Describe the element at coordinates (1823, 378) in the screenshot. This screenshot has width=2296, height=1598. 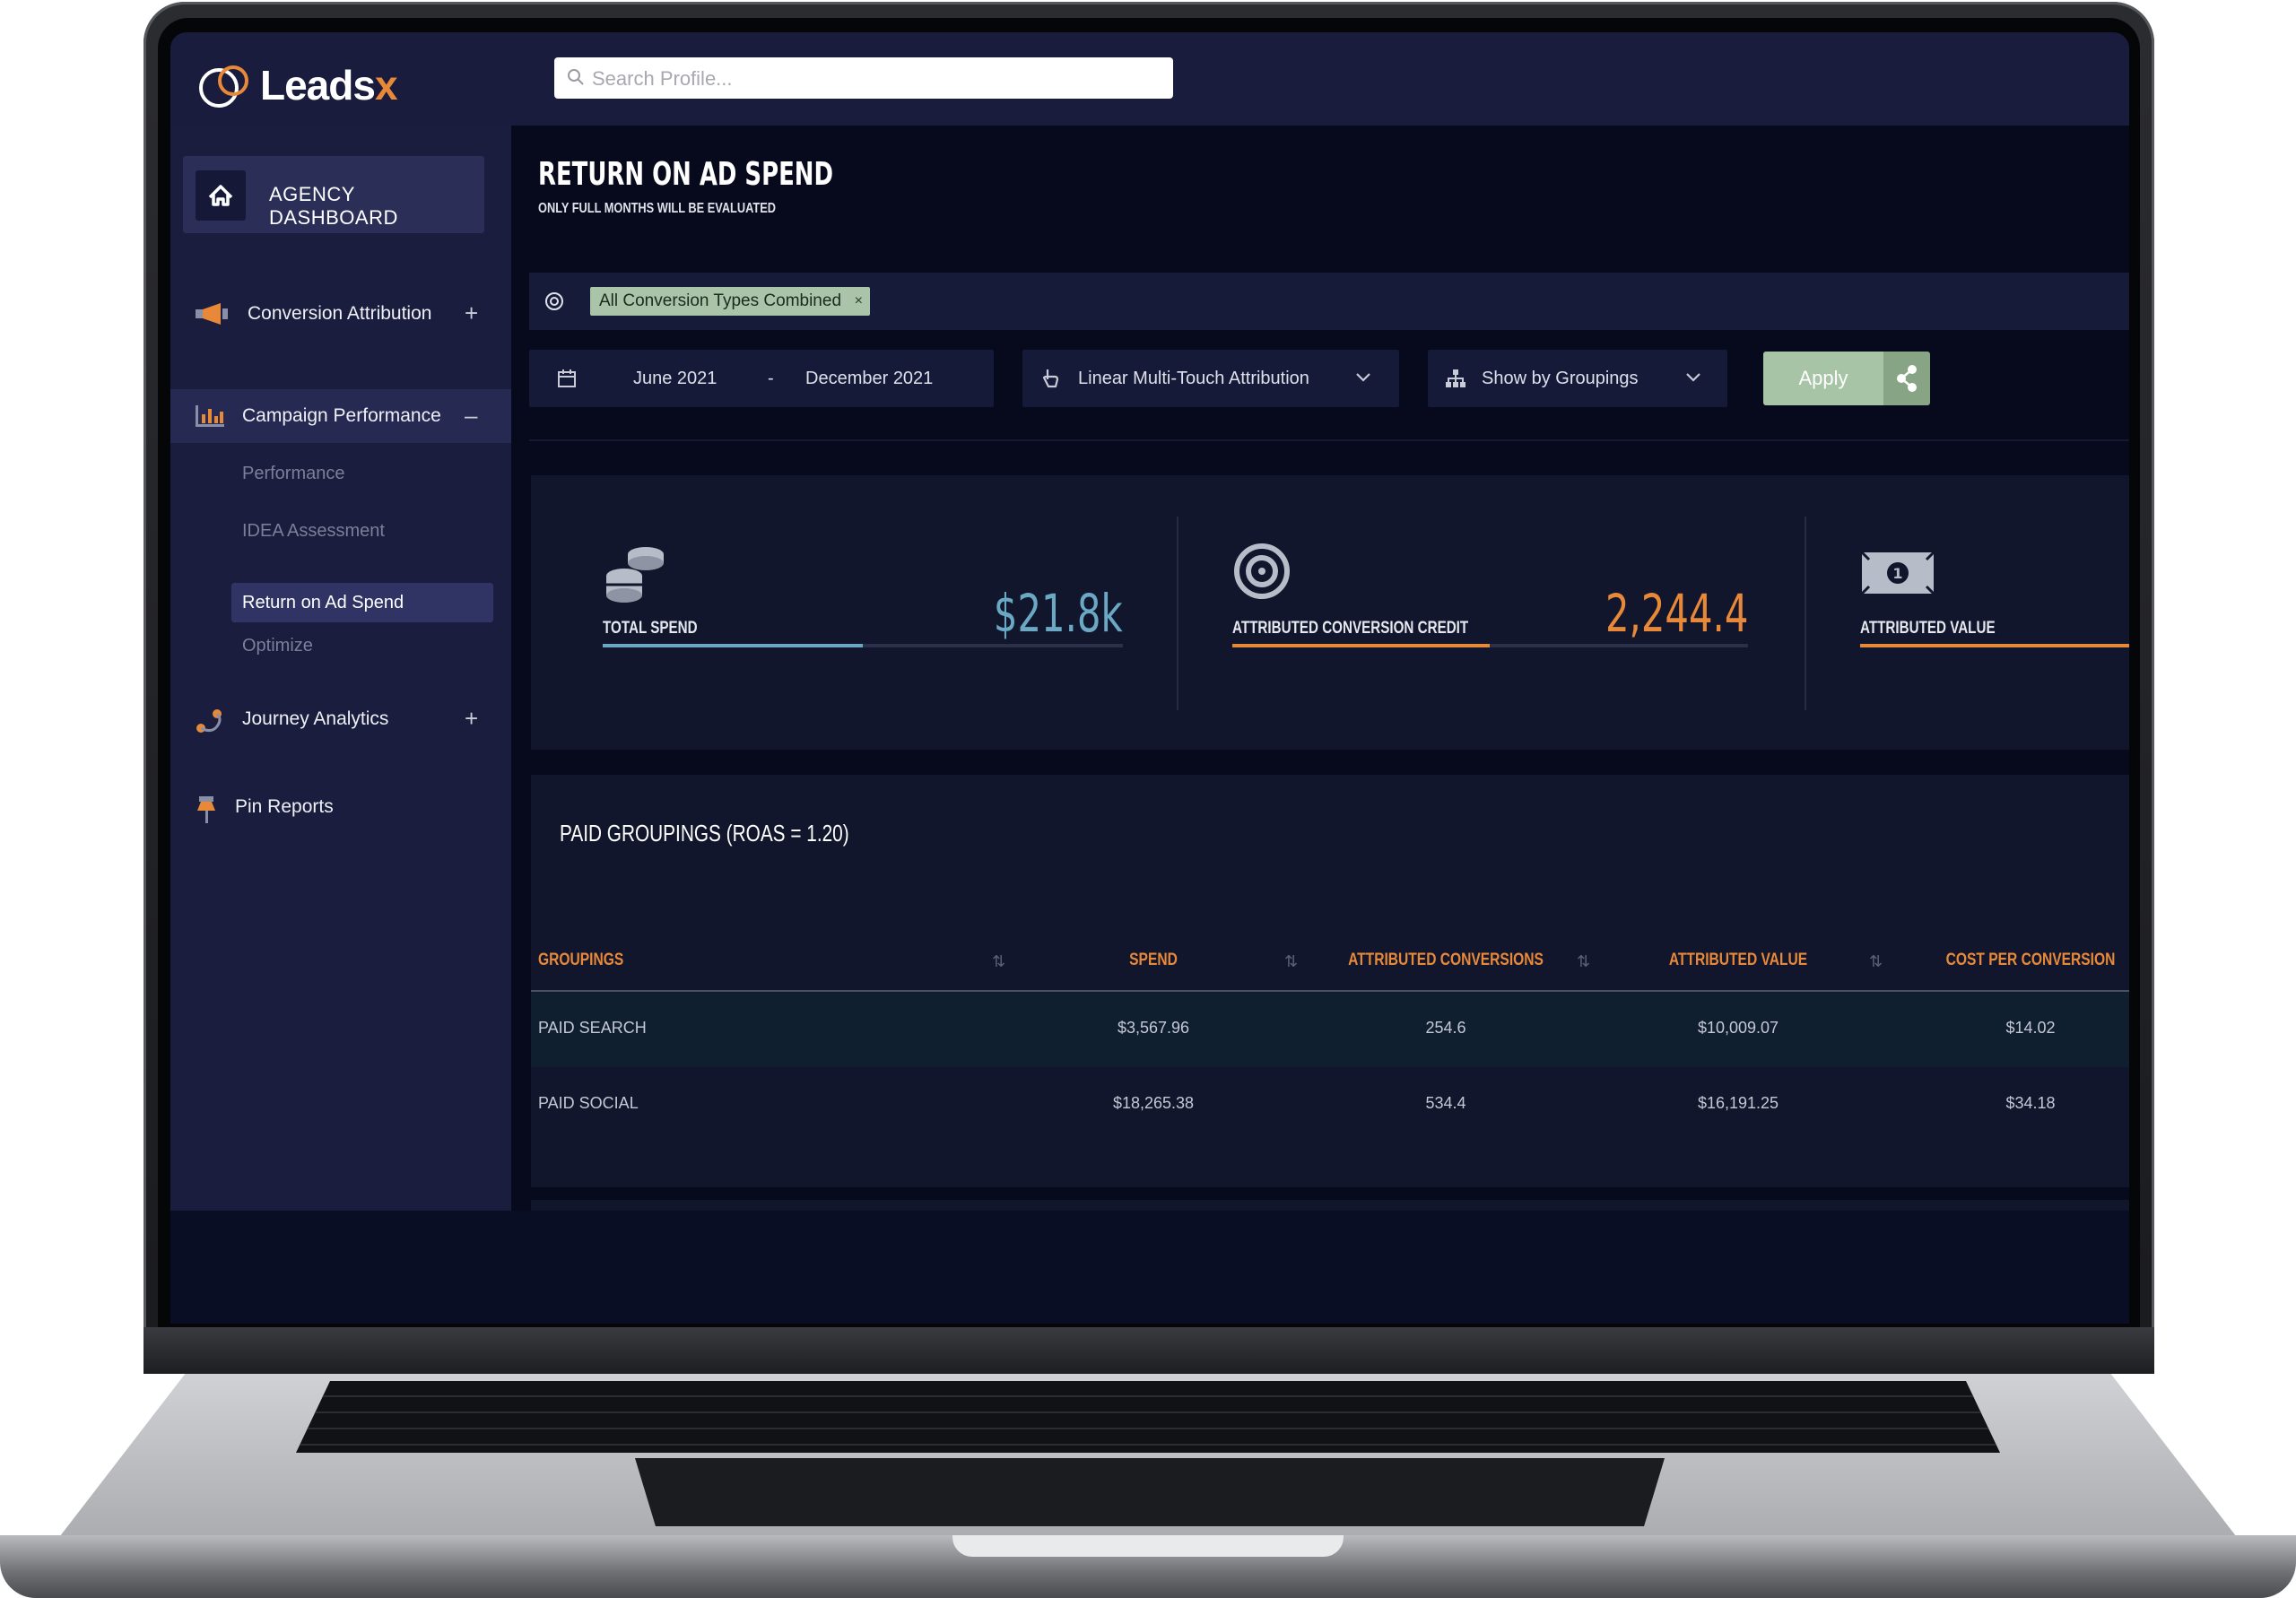
I see `apply-button: Apply` at that location.